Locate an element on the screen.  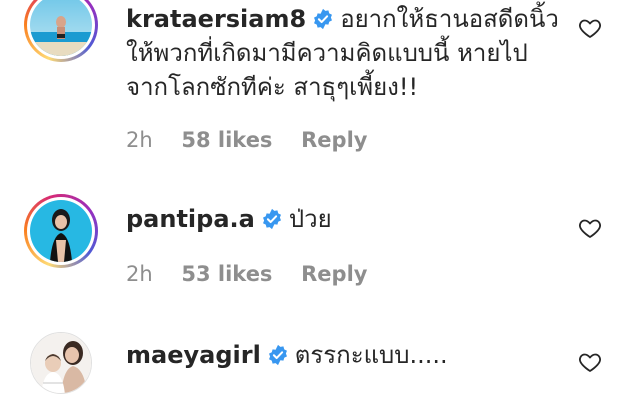
comment-text: ป่วย is located at coordinates (310, 219).